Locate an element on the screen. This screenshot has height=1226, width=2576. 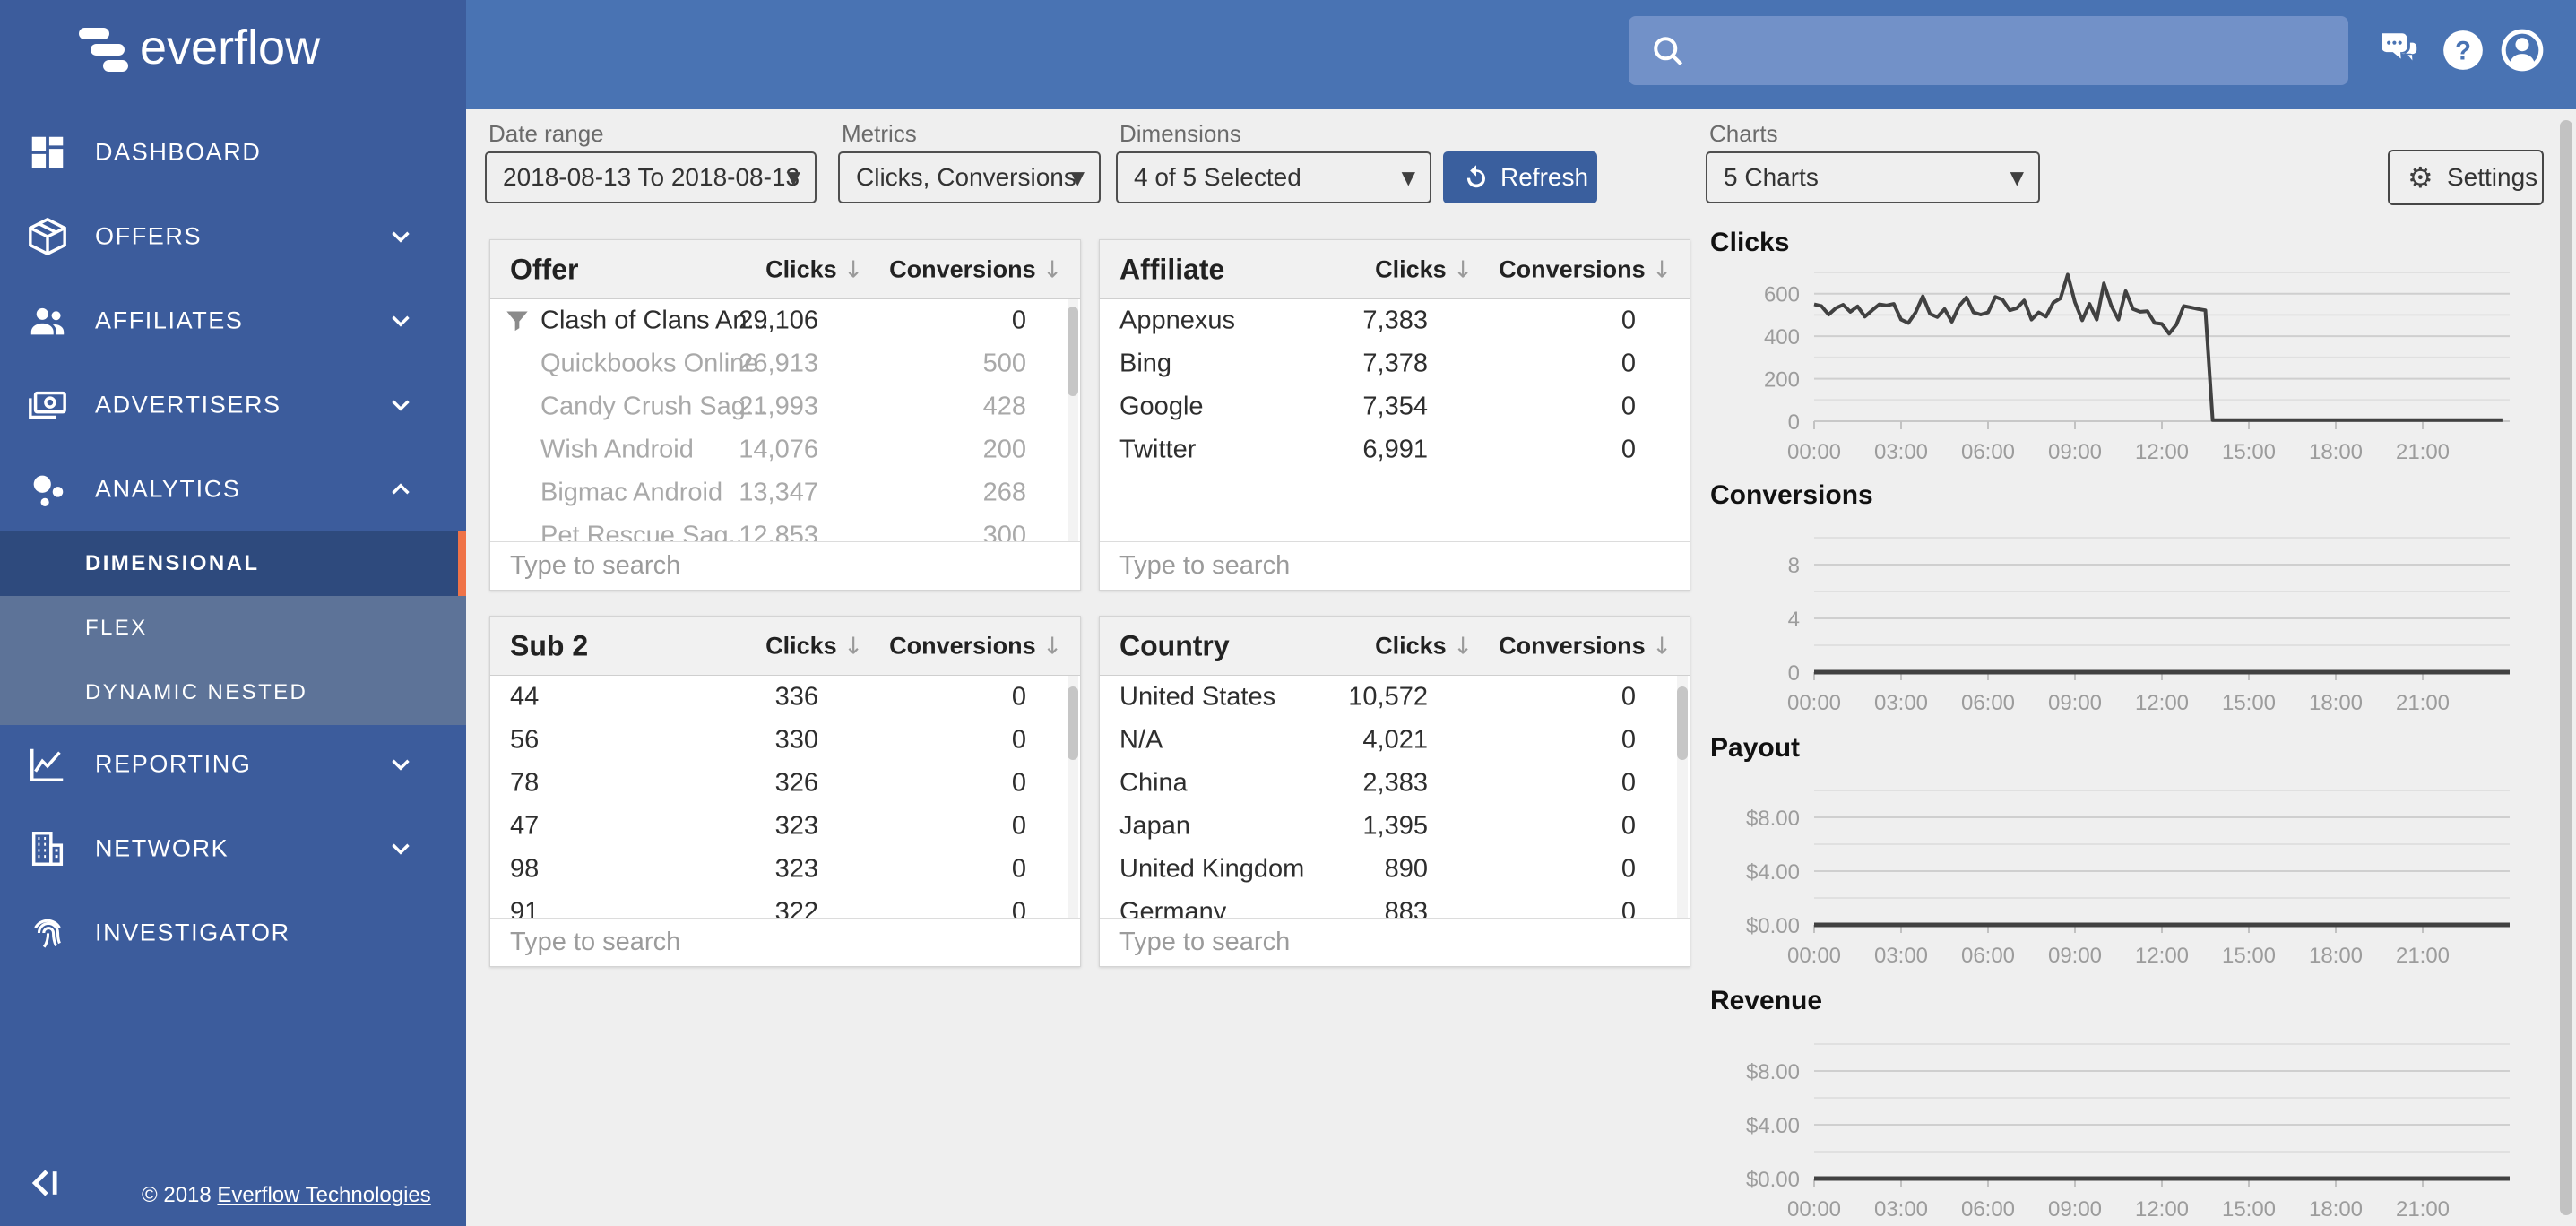
table-row: 47 323 0 is located at coordinates (785, 827).